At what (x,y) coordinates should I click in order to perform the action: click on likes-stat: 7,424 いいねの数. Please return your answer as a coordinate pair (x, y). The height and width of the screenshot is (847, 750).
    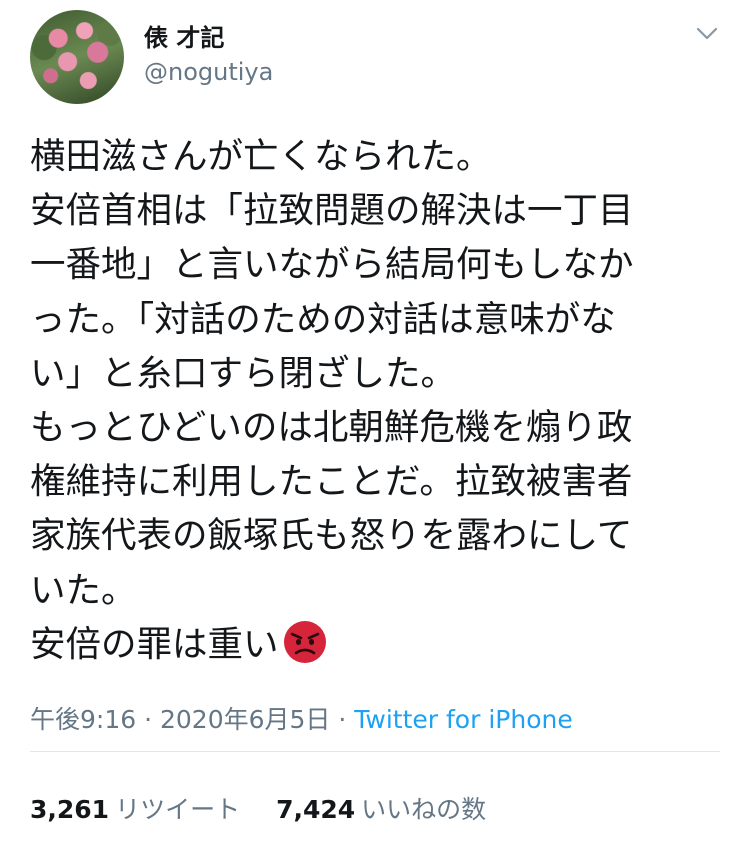
    Looking at the image, I should click on (381, 809).